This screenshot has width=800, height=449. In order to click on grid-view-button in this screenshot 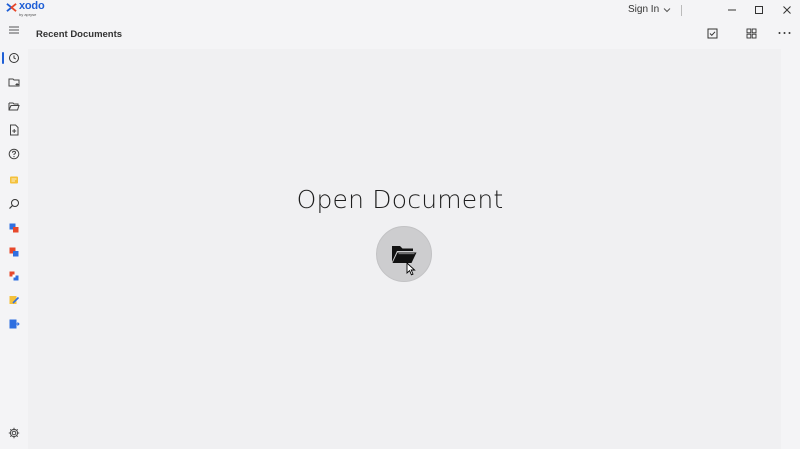, I will do `click(751, 33)`.